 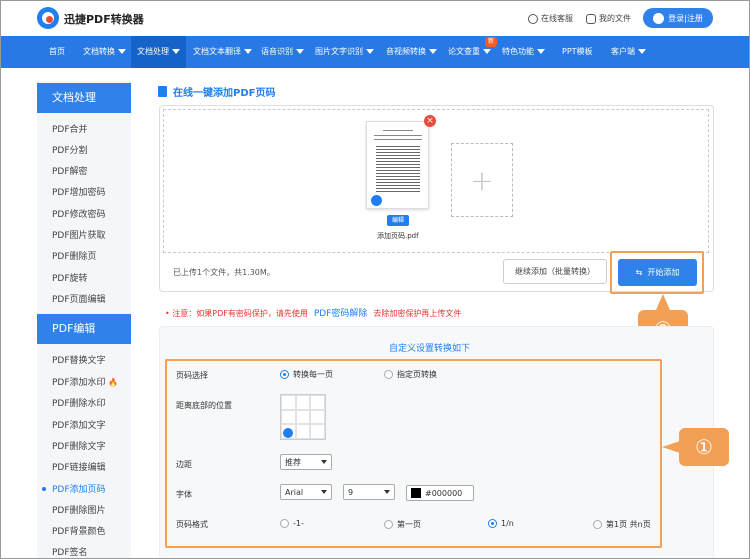 I want to click on add-file-tile: +, so click(x=482, y=180).